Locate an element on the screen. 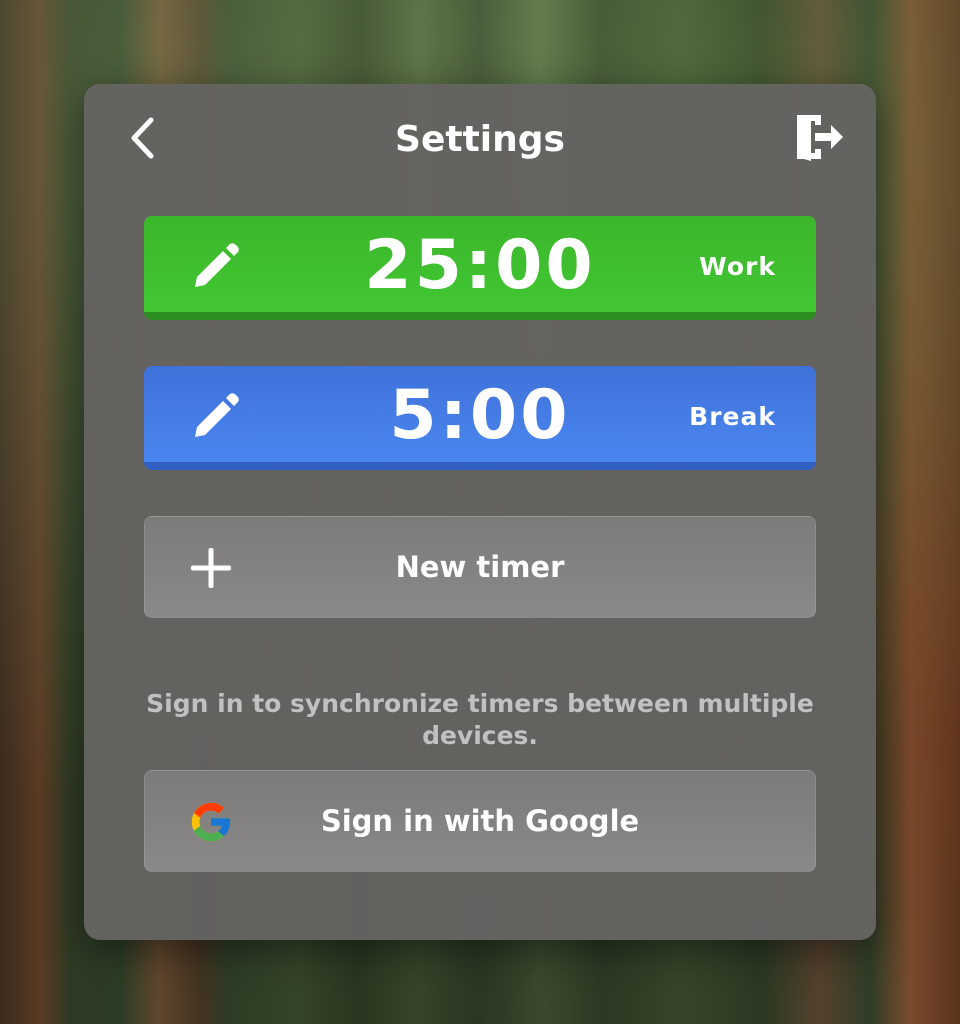 This screenshot has height=1024, width=960. new-timer-label: New timer is located at coordinates (480, 567).